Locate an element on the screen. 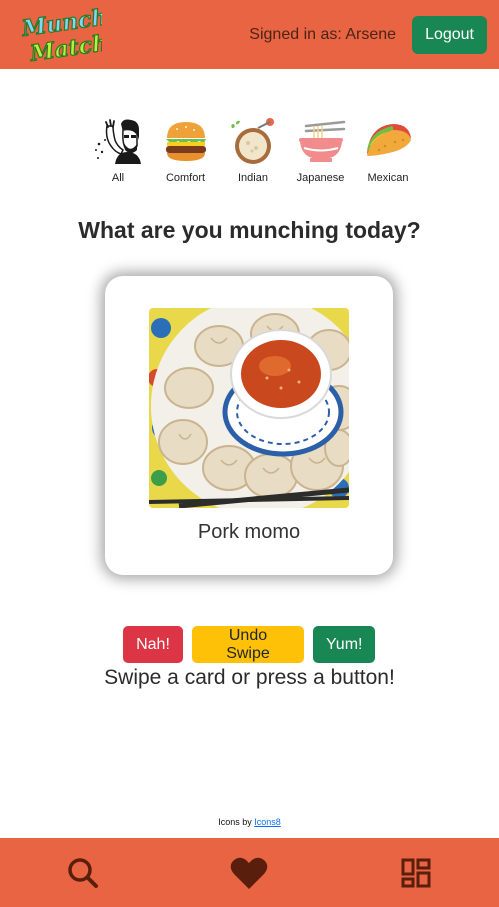 The width and height of the screenshot is (499, 907). yum-button: Yum! is located at coordinates (344, 644).